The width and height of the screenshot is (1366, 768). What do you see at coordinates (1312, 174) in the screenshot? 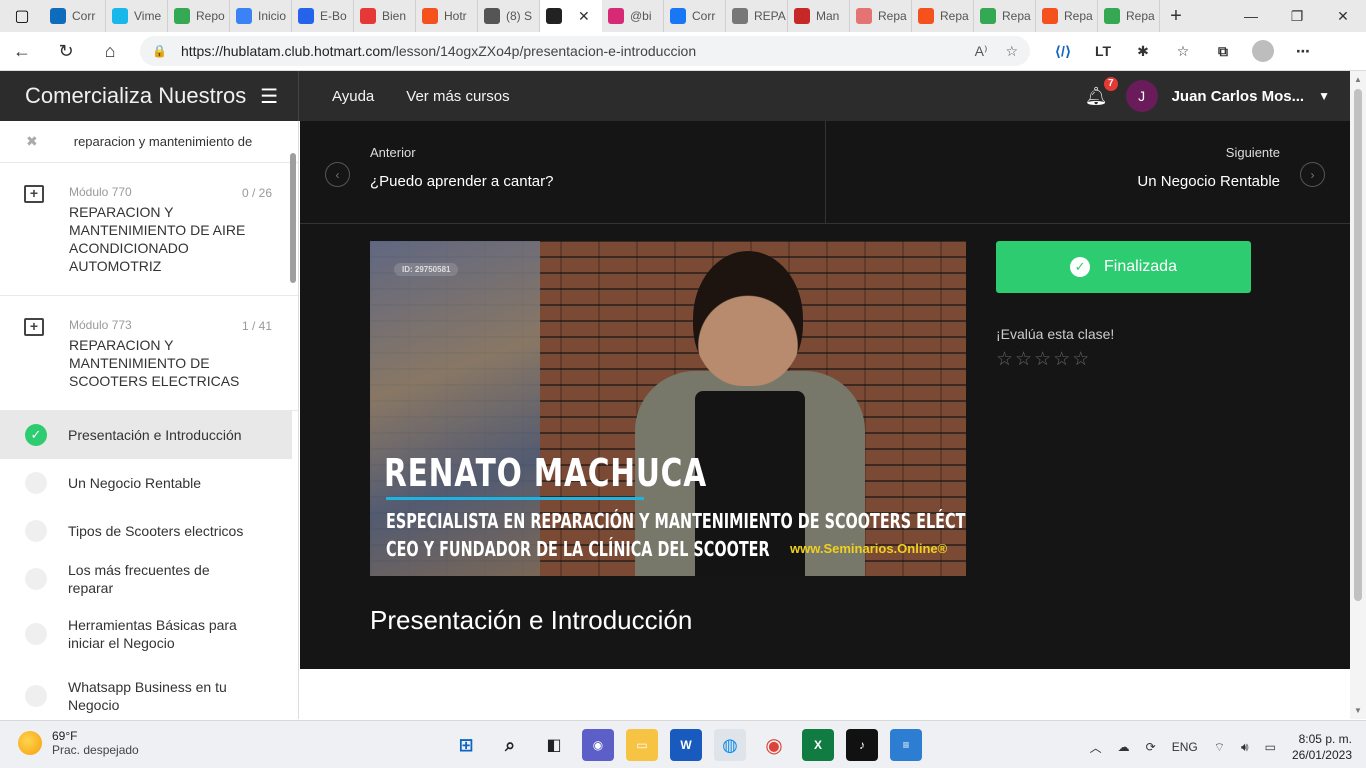
I see `chevron-right-icon: ›` at bounding box center [1312, 174].